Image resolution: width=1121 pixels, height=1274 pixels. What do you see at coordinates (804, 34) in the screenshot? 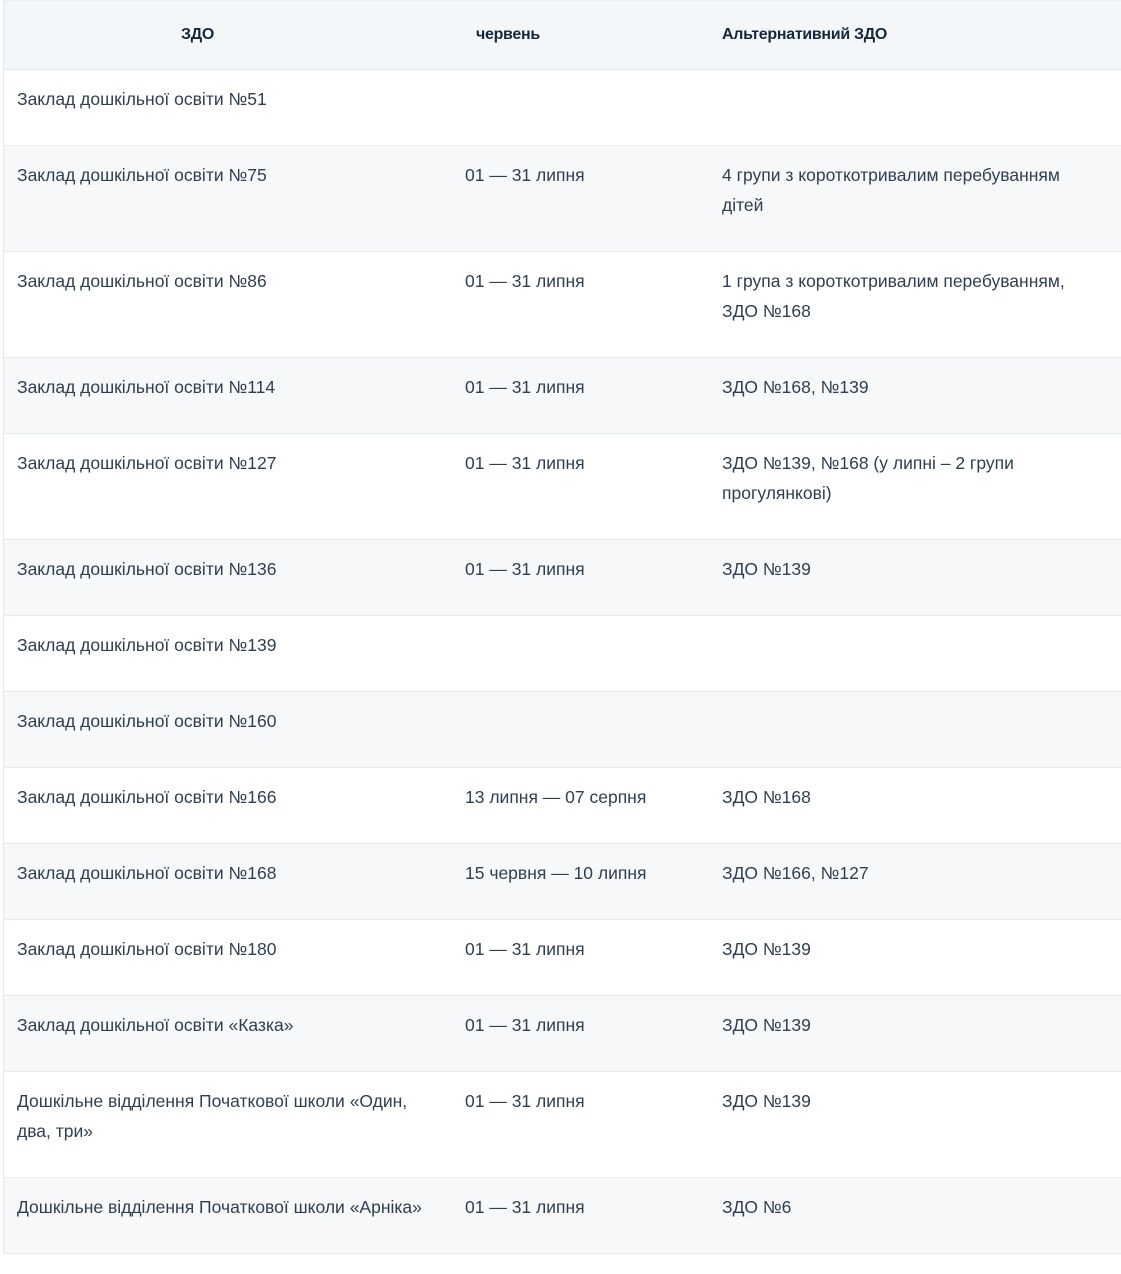
I see `header-alternative: Альтернативний ЗДО` at bounding box center [804, 34].